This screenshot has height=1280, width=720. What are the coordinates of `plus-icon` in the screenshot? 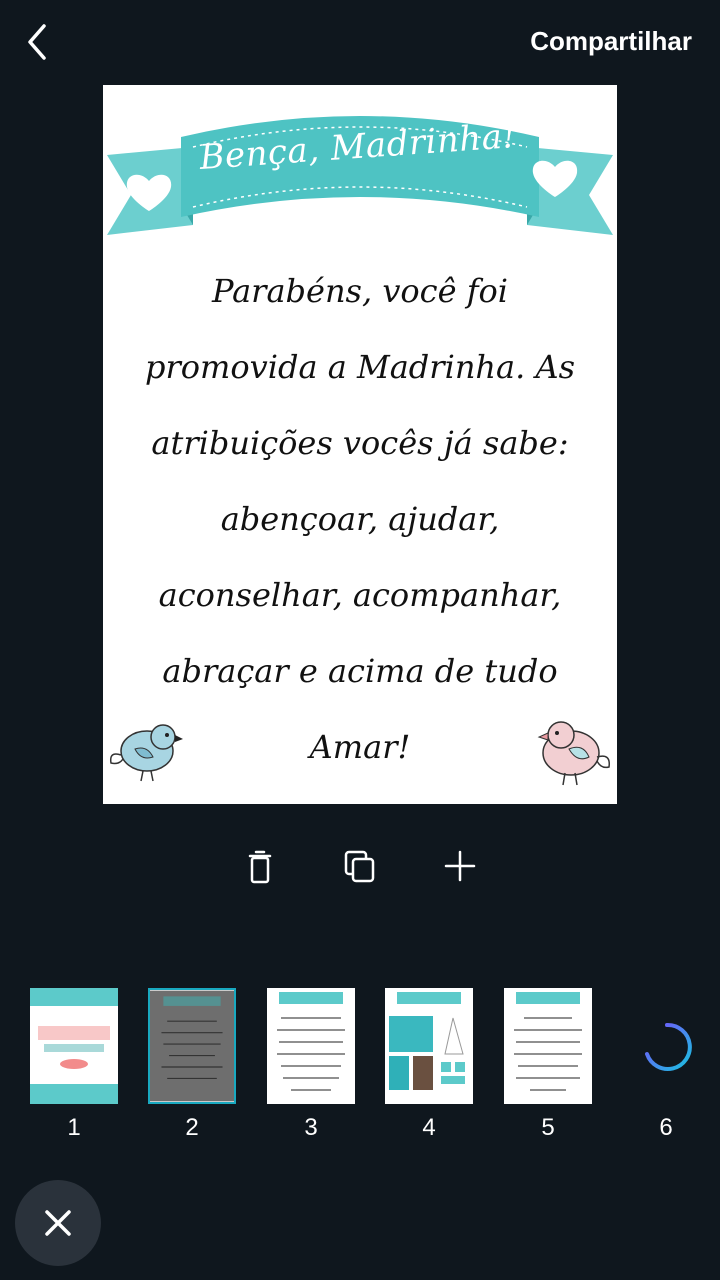 It's located at (460, 866).